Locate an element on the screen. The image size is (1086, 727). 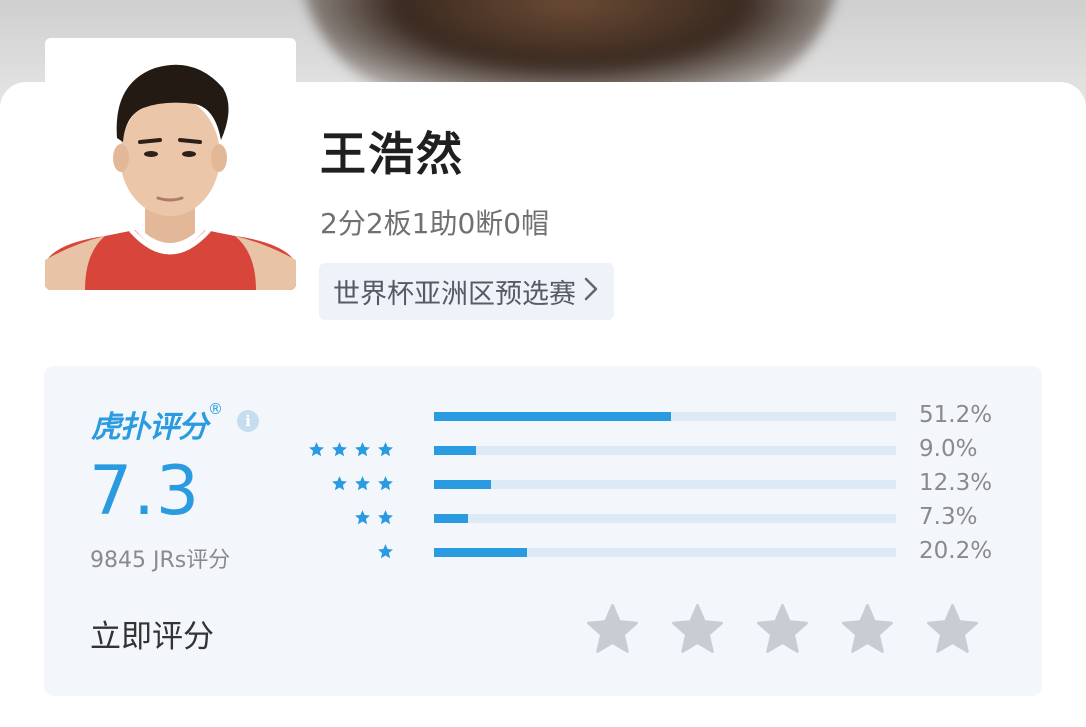
competition-tag-label: 世界杯亚洲区预选赛 is located at coordinates (454, 294).